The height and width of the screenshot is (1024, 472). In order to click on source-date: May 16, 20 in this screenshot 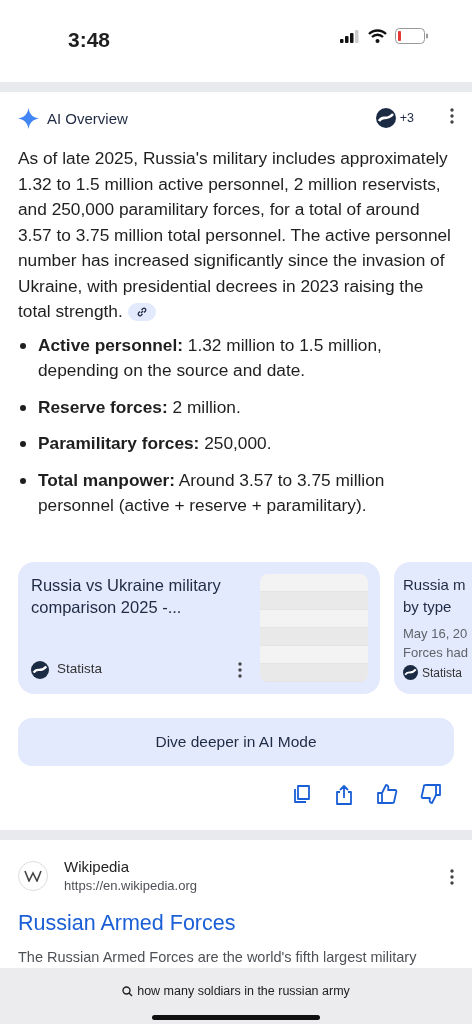, I will do `click(436, 633)`.